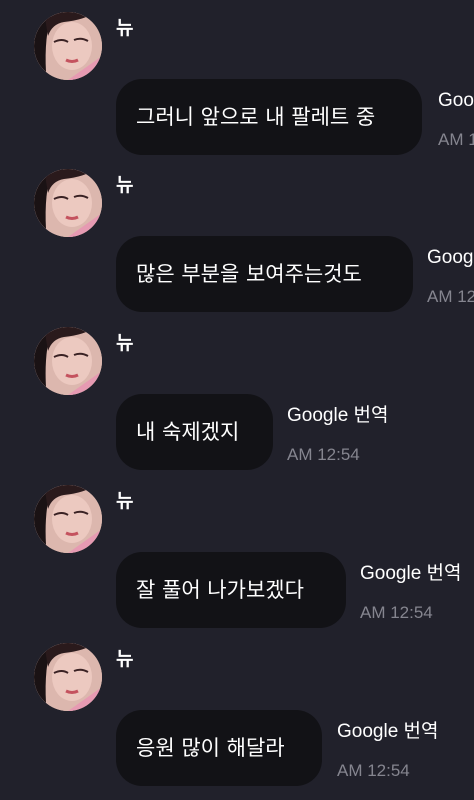  Describe the element at coordinates (219, 748) in the screenshot. I see `message-bubble: 응원 많이 해달라` at that location.